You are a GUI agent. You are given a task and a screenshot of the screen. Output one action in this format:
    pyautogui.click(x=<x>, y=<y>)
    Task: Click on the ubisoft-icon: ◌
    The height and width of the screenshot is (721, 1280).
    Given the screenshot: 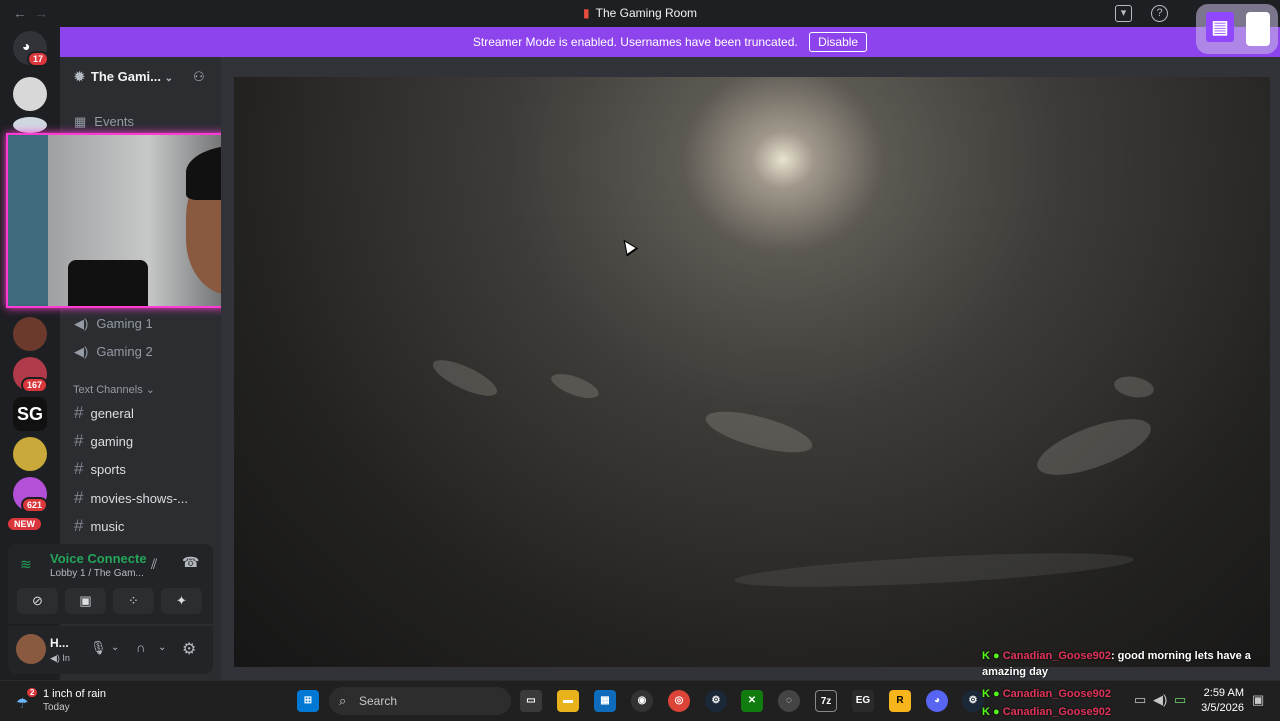 What is the action you would take?
    pyautogui.click(x=789, y=701)
    